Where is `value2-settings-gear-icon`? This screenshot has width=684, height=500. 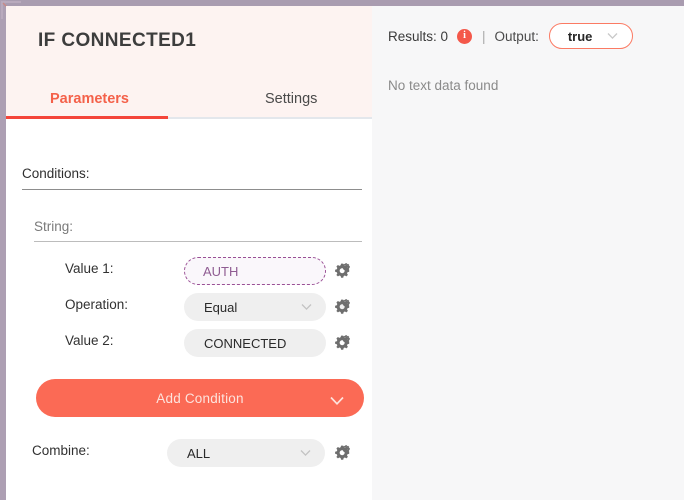
value2-settings-gear-icon is located at coordinates (343, 343).